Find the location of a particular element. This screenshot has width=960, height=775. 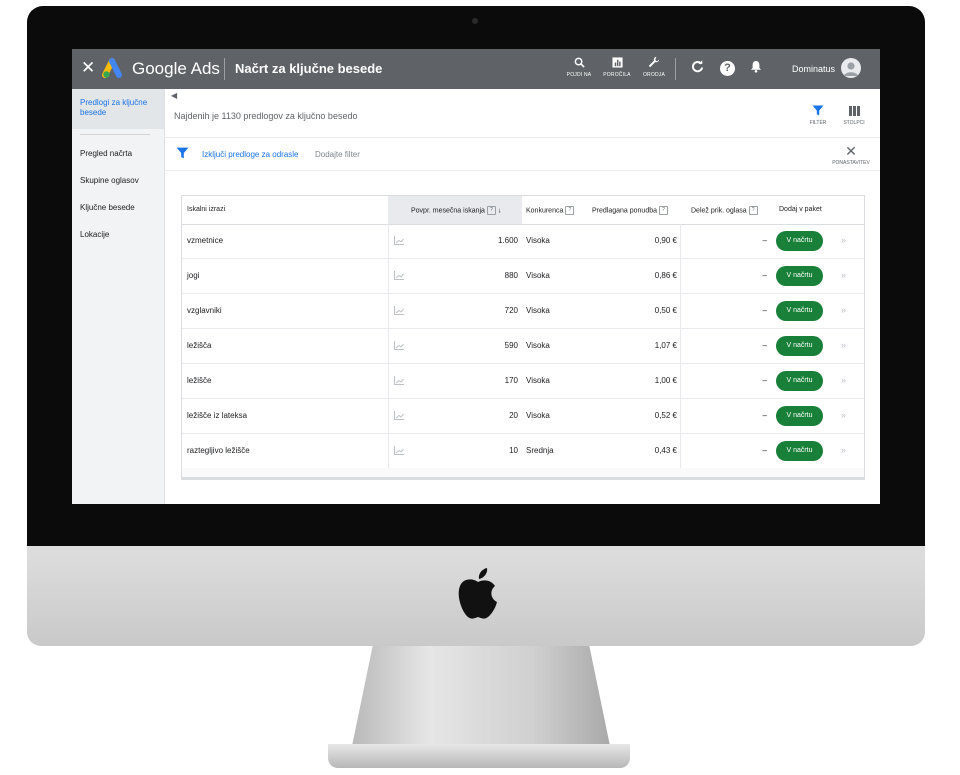

header-competition: Konkurenca? is located at coordinates (550, 210).